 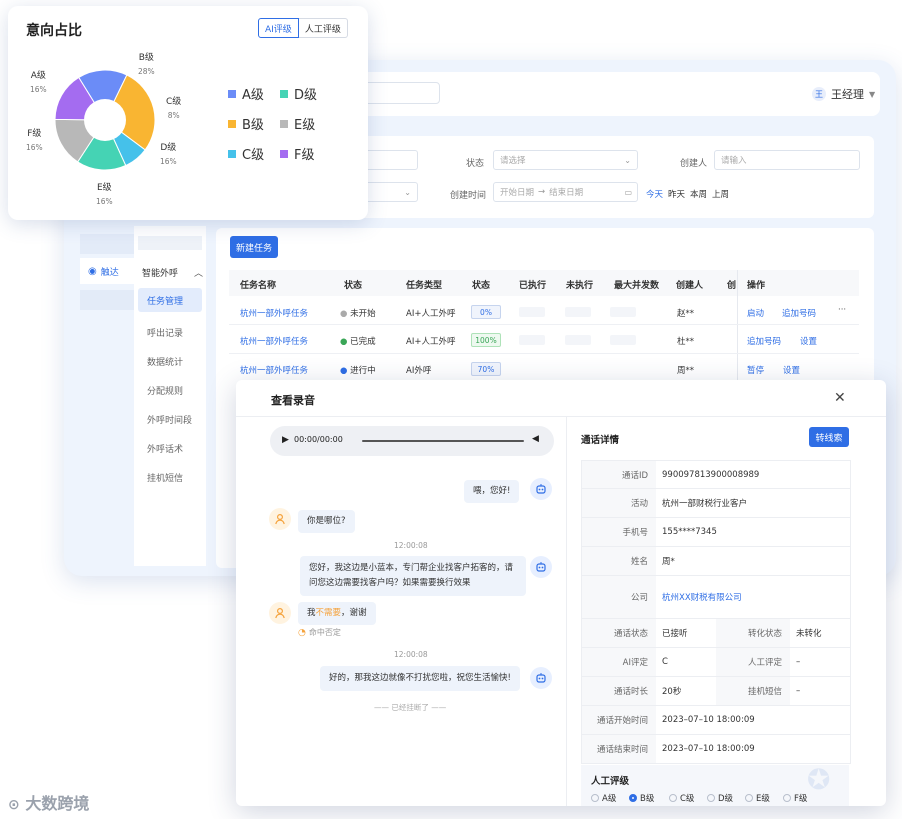 What do you see at coordinates (756, 286) in the screenshot?
I see `col-actions: 操作` at bounding box center [756, 286].